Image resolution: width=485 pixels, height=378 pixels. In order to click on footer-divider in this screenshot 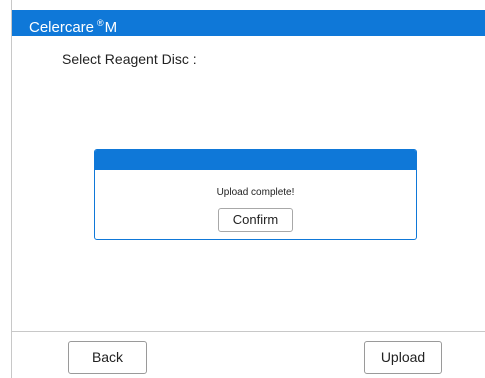, I will do `click(248, 331)`.